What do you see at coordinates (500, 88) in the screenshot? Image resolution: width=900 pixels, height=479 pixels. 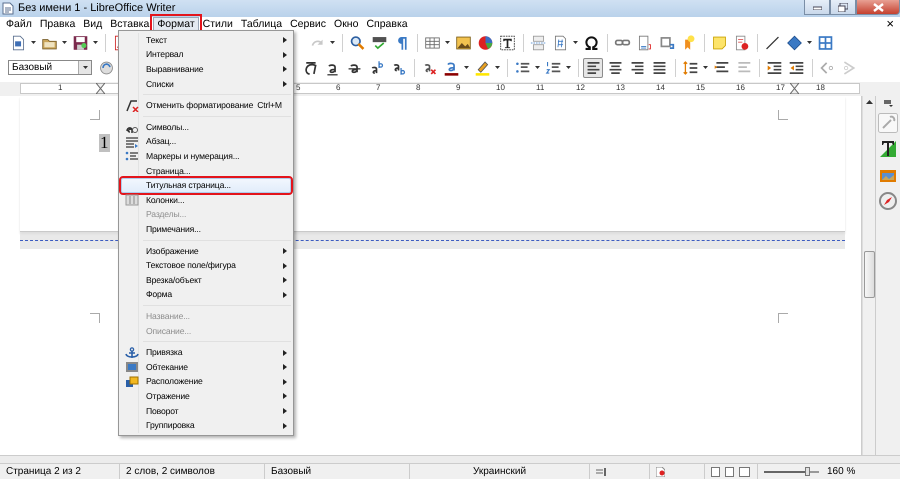 I see `ruler-number: 10` at bounding box center [500, 88].